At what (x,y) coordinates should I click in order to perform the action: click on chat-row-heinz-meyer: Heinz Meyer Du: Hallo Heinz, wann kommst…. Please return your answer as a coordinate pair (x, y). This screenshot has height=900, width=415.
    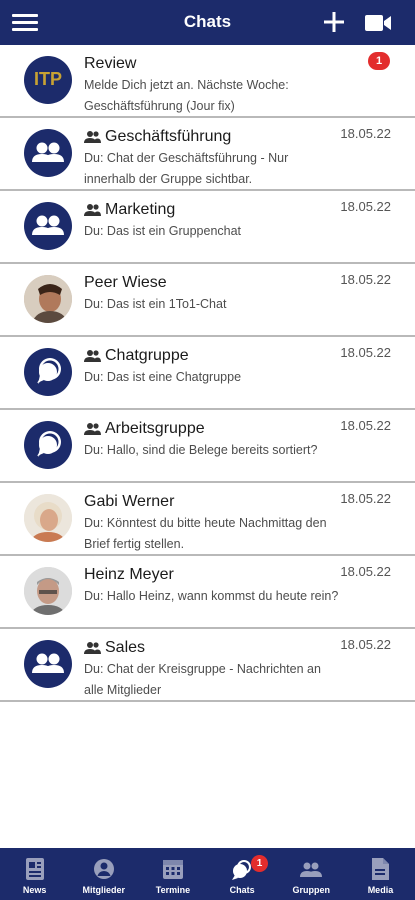
    Looking at the image, I should click on (207, 592).